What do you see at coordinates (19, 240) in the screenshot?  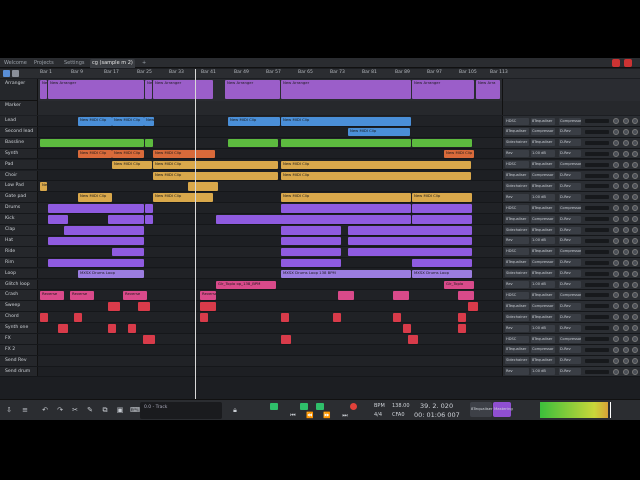 I see `track-header: Hat` at bounding box center [19, 240].